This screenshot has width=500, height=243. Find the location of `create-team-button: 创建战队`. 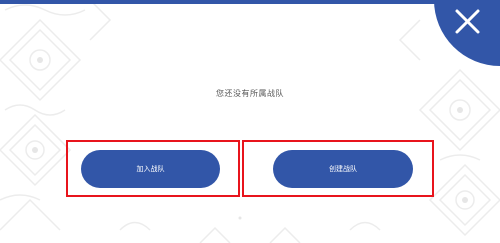

create-team-button: 创建战队 is located at coordinates (343, 169).